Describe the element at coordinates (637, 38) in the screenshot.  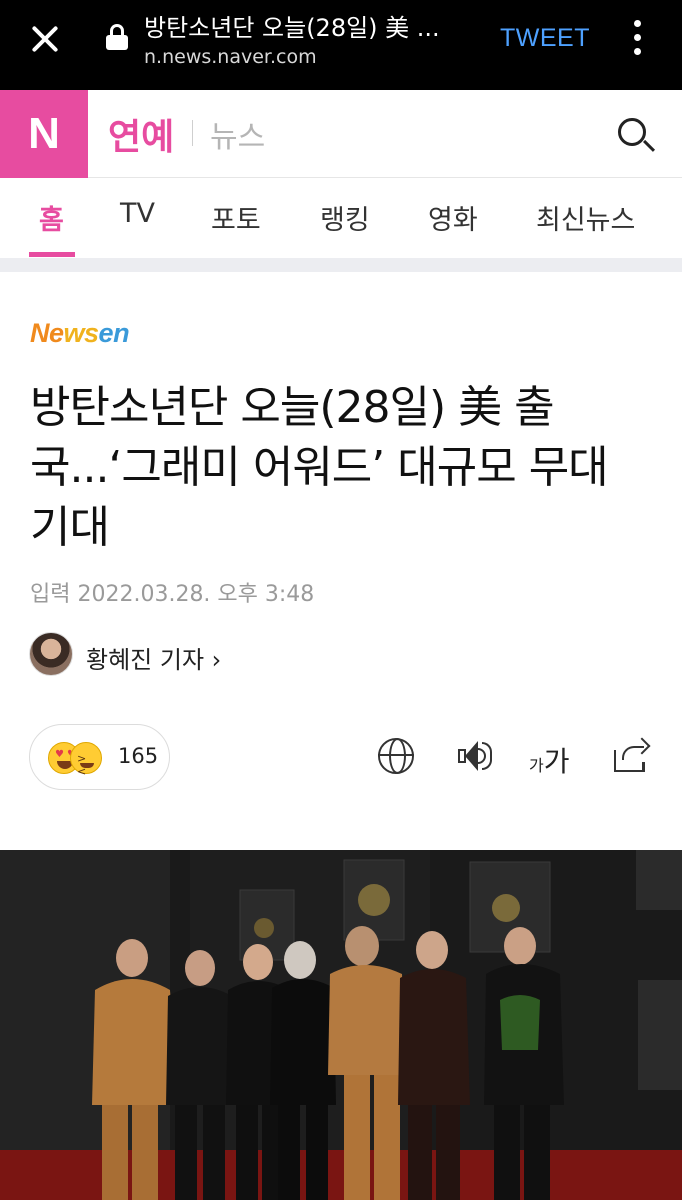
I see `more-menu-icon` at that location.